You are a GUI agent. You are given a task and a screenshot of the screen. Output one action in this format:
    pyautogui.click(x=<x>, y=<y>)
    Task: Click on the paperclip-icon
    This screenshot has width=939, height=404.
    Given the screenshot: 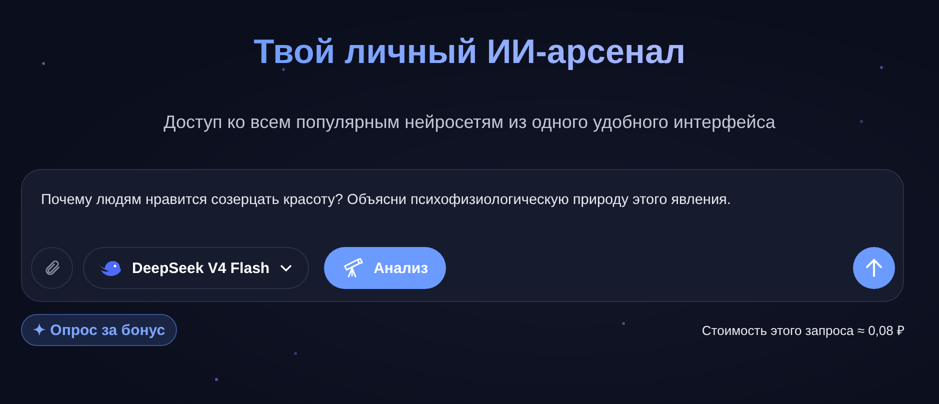 What is the action you would take?
    pyautogui.click(x=52, y=268)
    